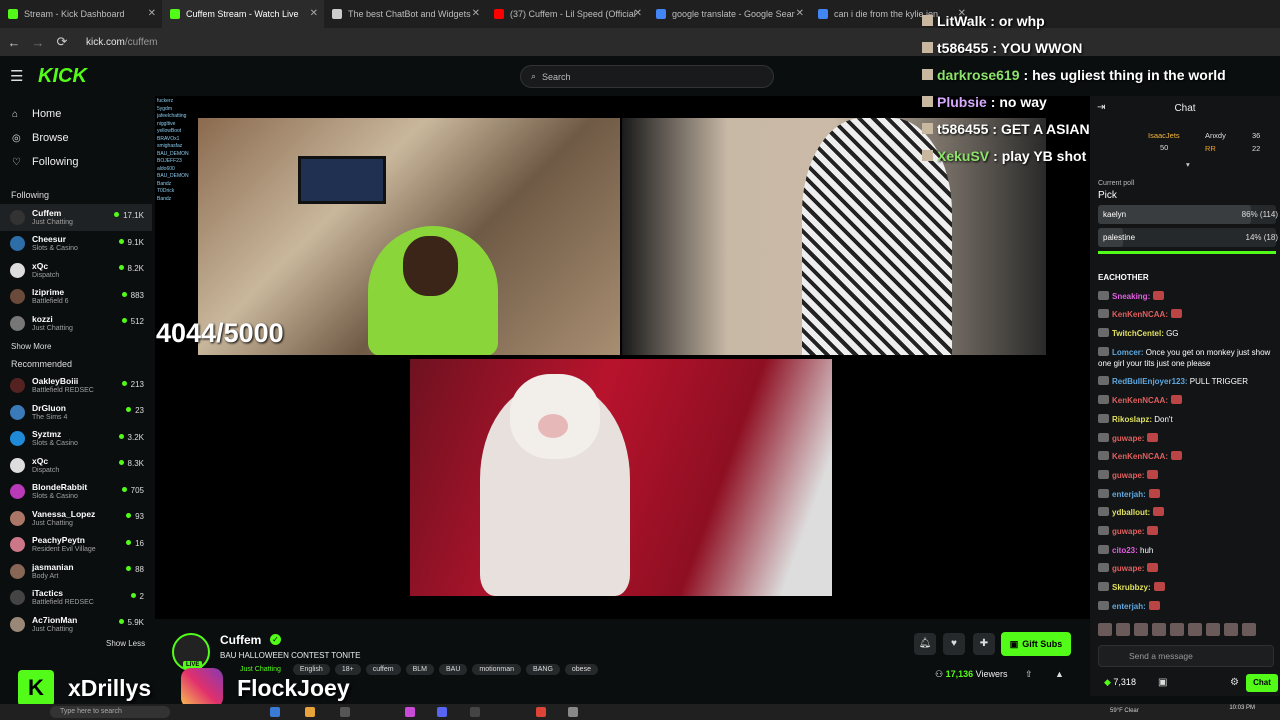 The height and width of the screenshot is (720, 1280). I want to click on chat-username: RedBullEnjoyer123:, so click(1150, 381).